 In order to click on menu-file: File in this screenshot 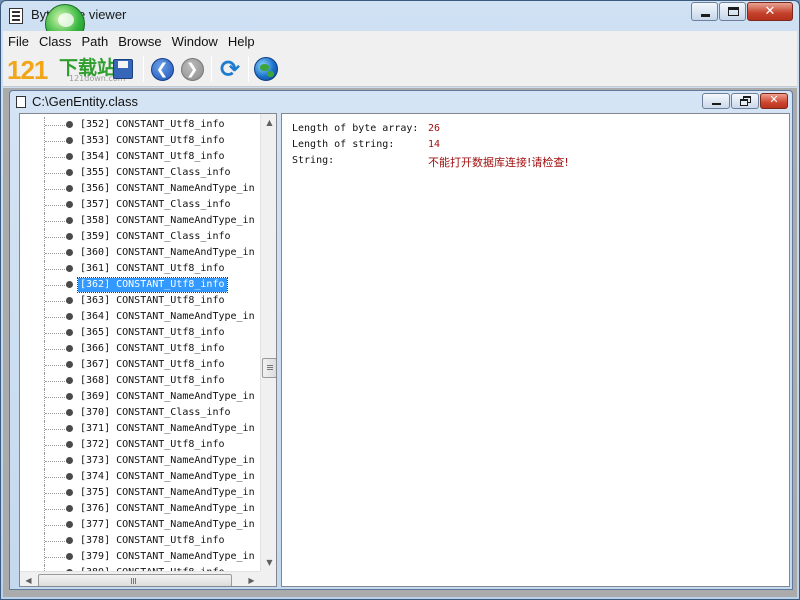, I will do `click(18, 41)`.